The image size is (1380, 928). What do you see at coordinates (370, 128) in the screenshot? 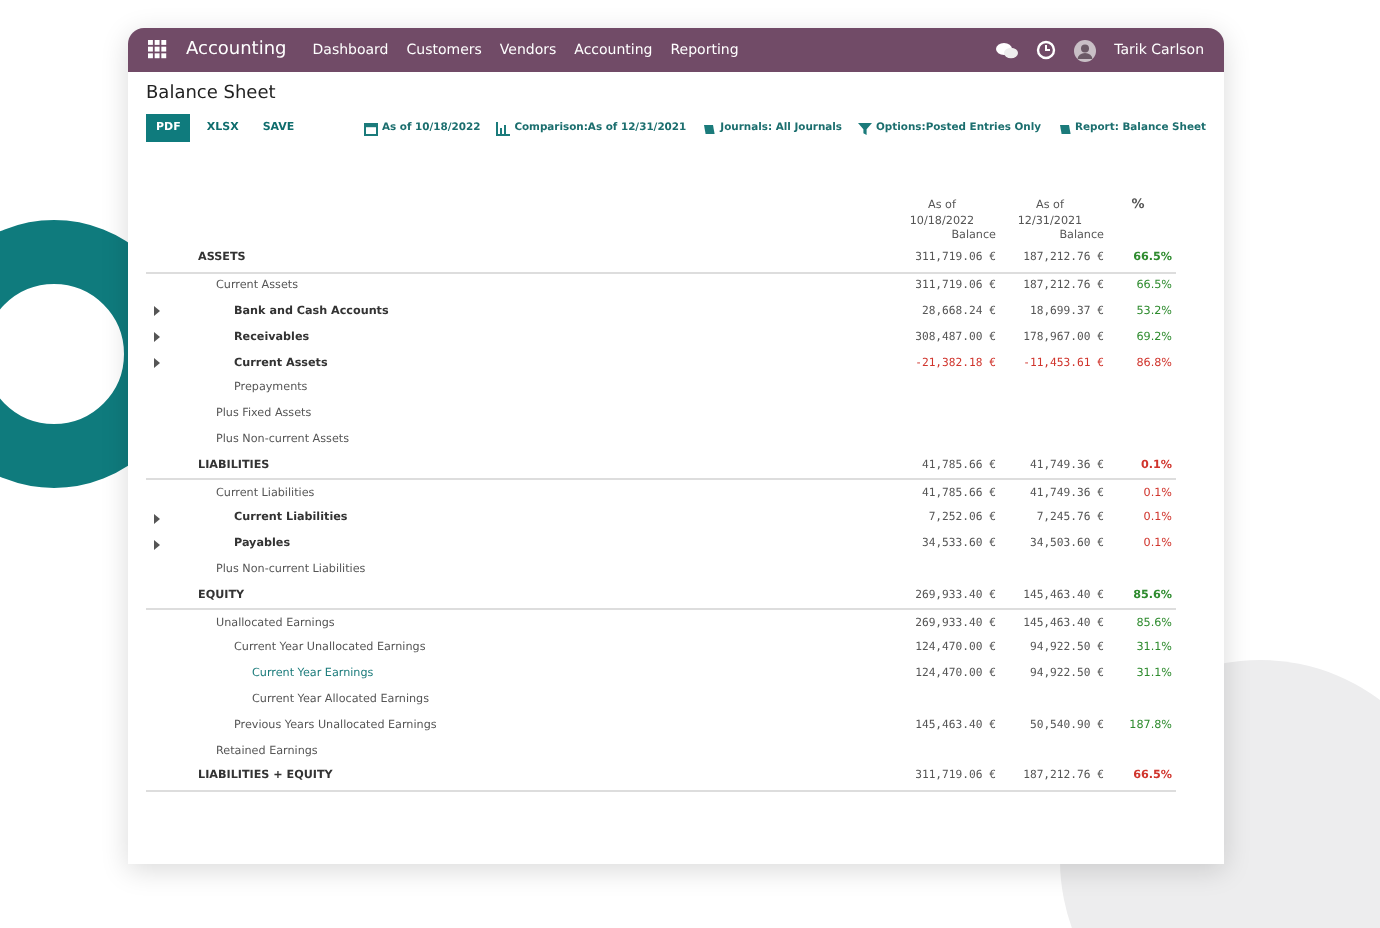
I see `calendar-icon` at bounding box center [370, 128].